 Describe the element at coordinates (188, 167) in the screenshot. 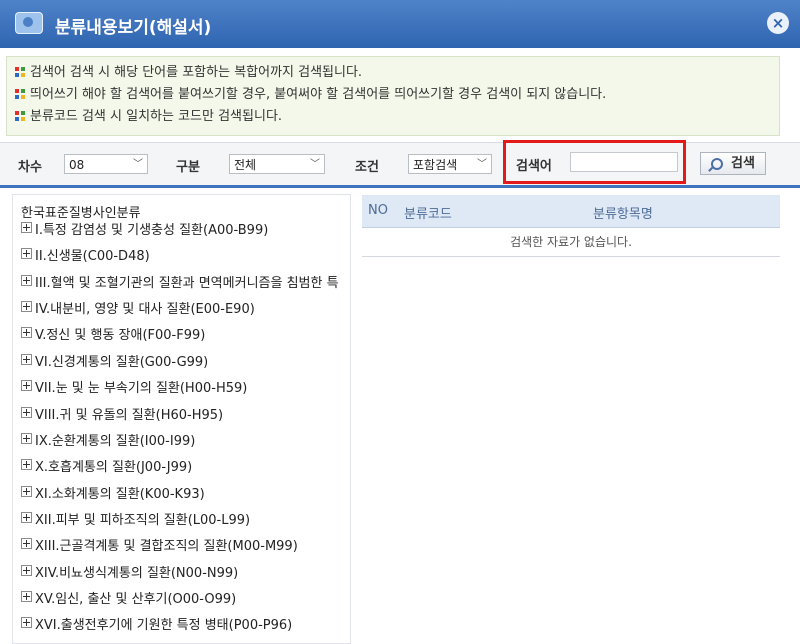

I see `type-label: 구분` at that location.